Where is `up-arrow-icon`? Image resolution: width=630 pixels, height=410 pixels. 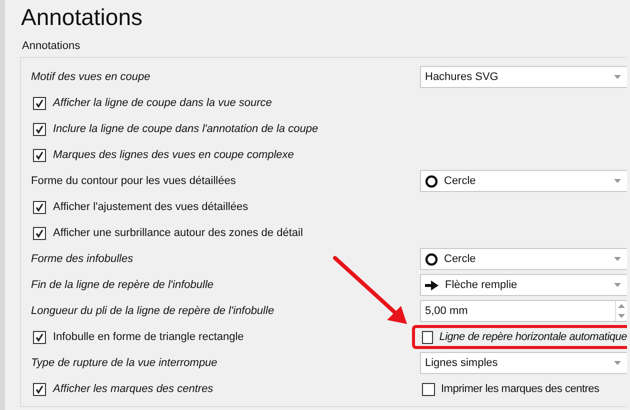
up-arrow-icon is located at coordinates (621, 306).